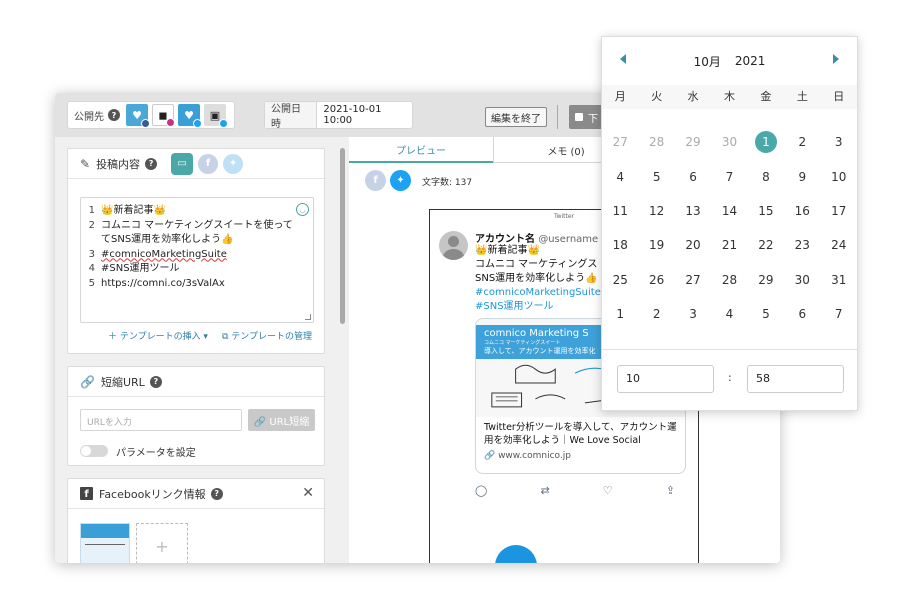 The height and width of the screenshot is (597, 900). I want to click on minute-input: 58, so click(795, 379).